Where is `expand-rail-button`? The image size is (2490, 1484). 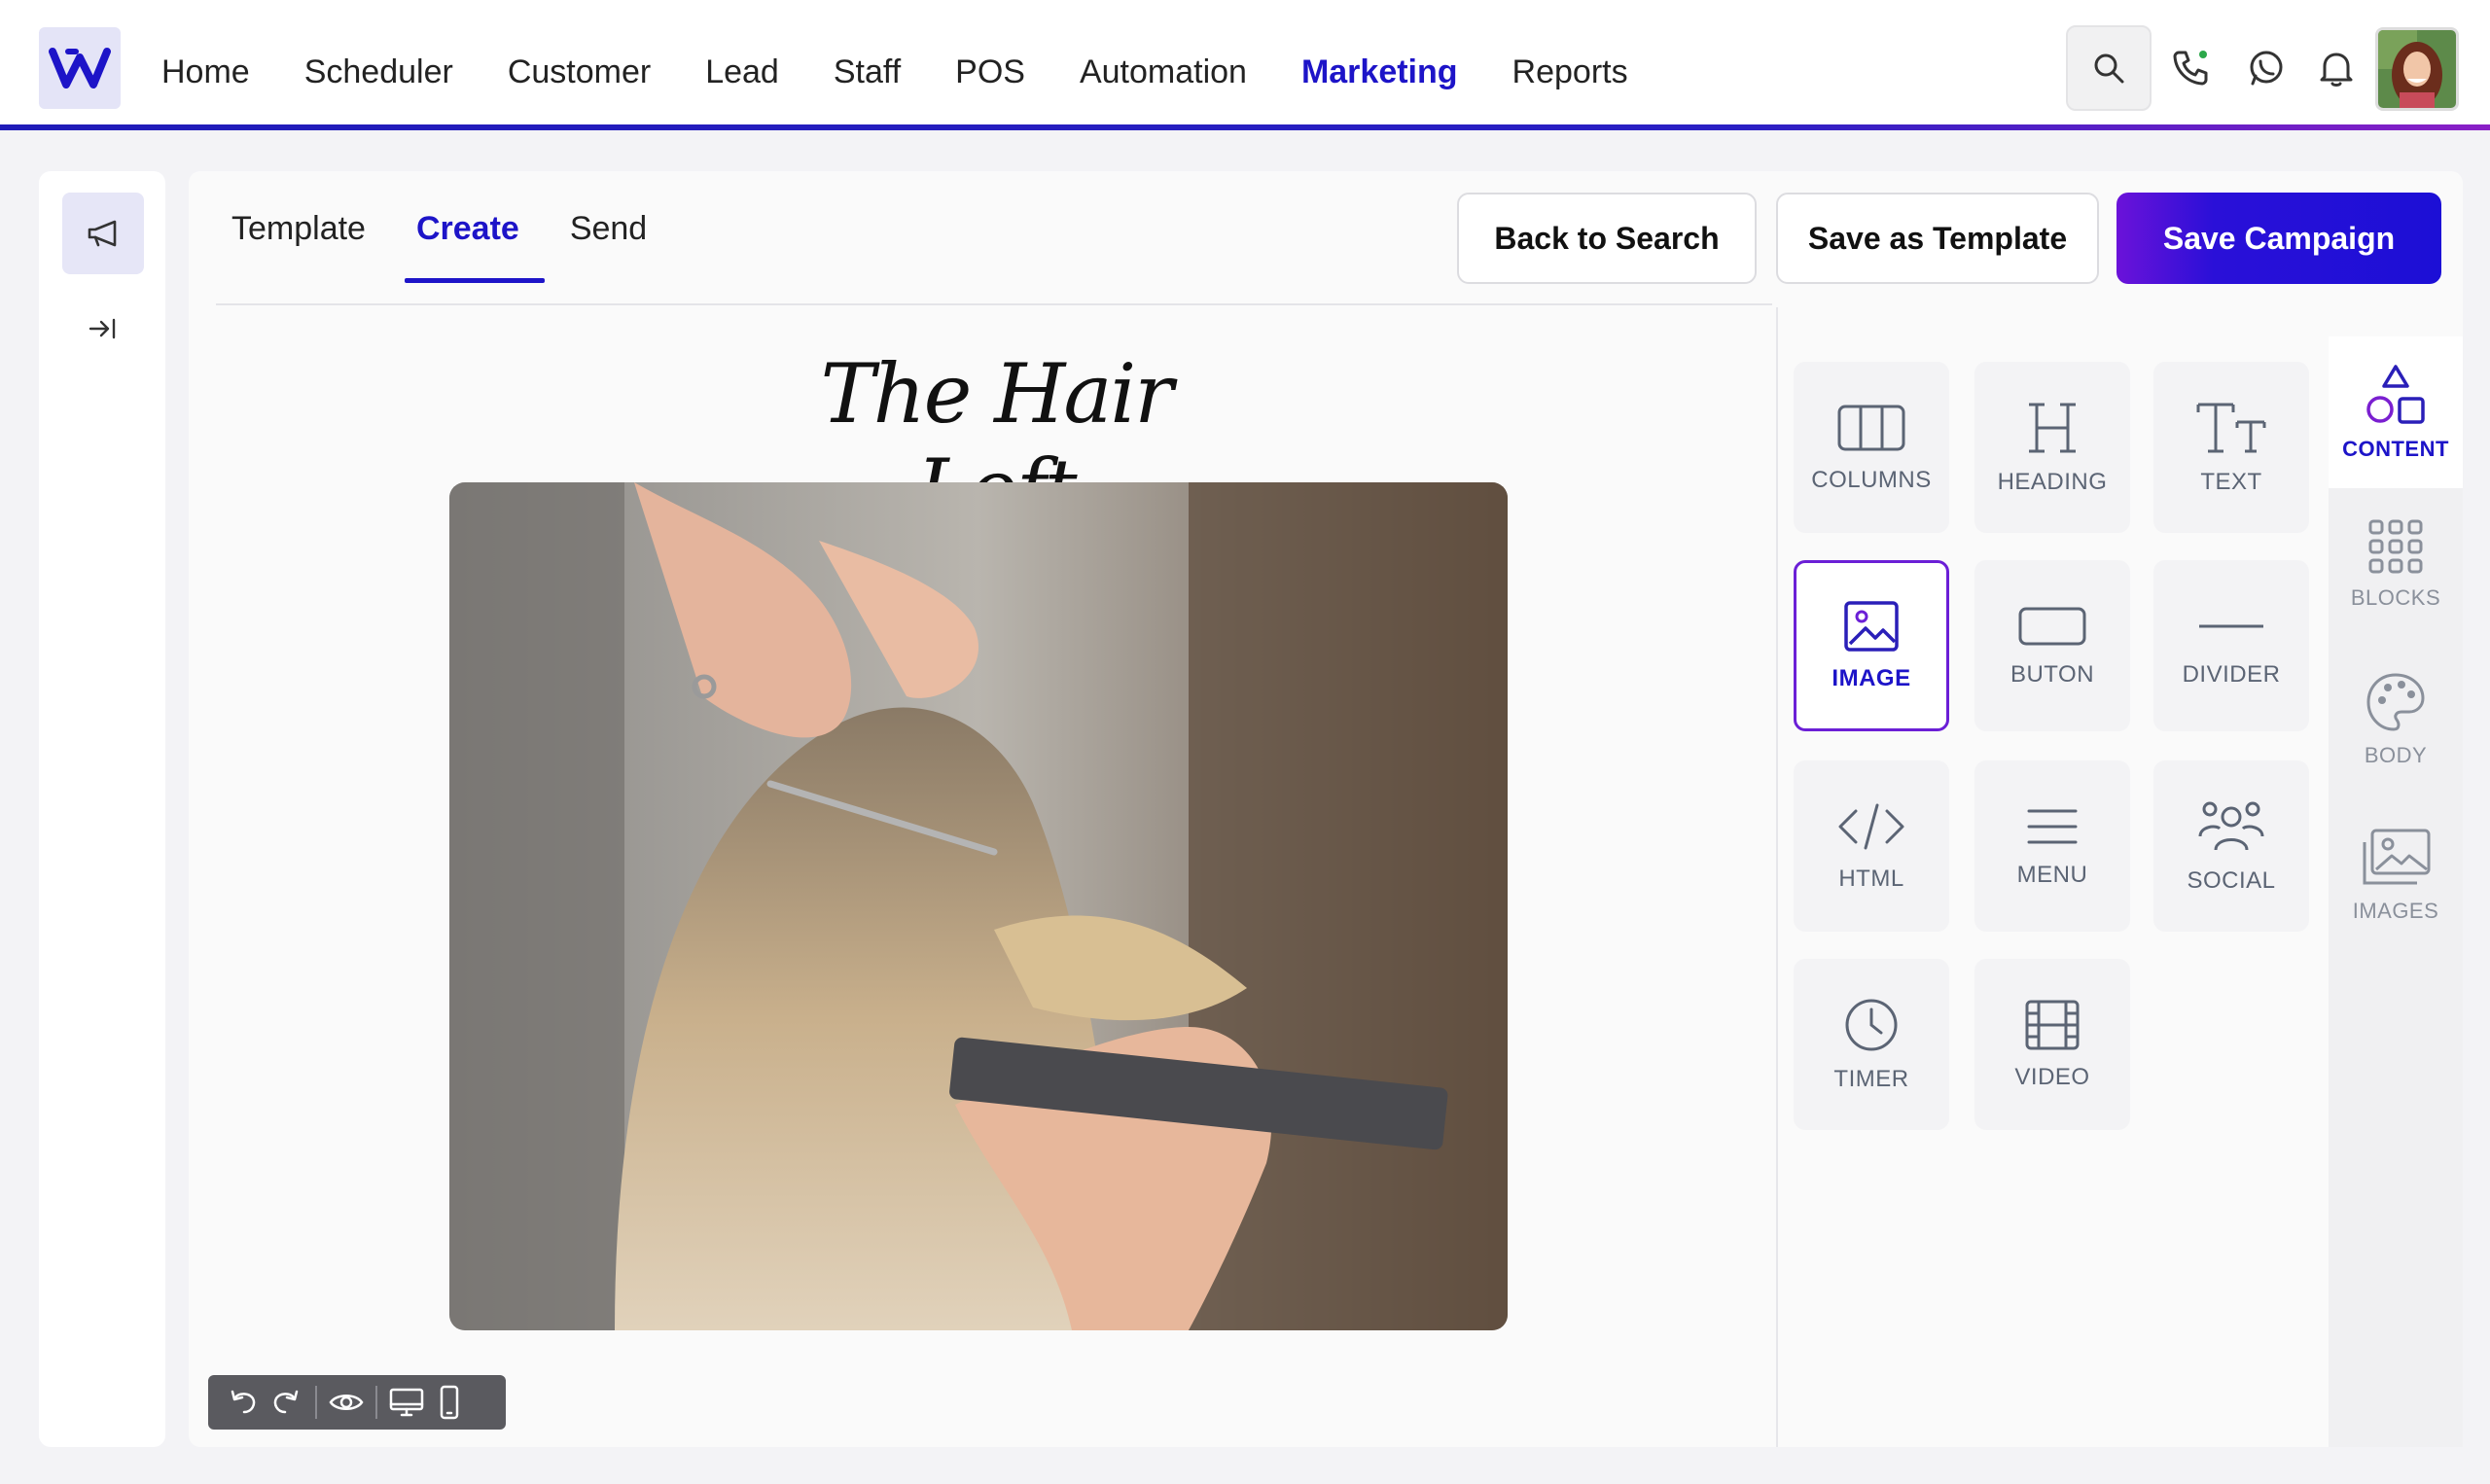 expand-rail-button is located at coordinates (103, 329).